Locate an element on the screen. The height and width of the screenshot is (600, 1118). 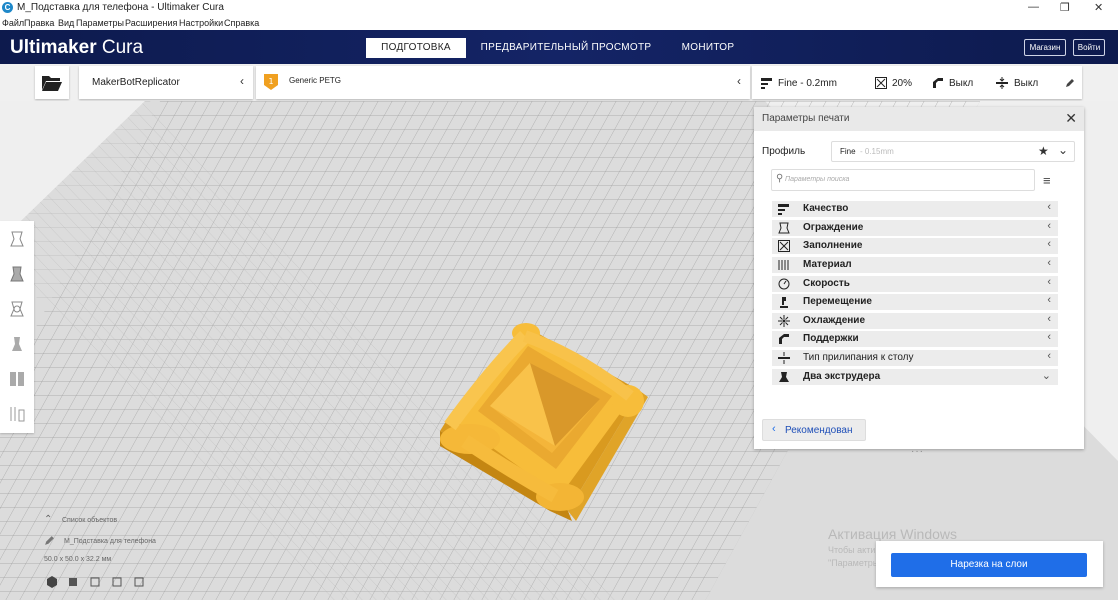
panel-resize-handle: ··· is located at coordinates (917, 451).